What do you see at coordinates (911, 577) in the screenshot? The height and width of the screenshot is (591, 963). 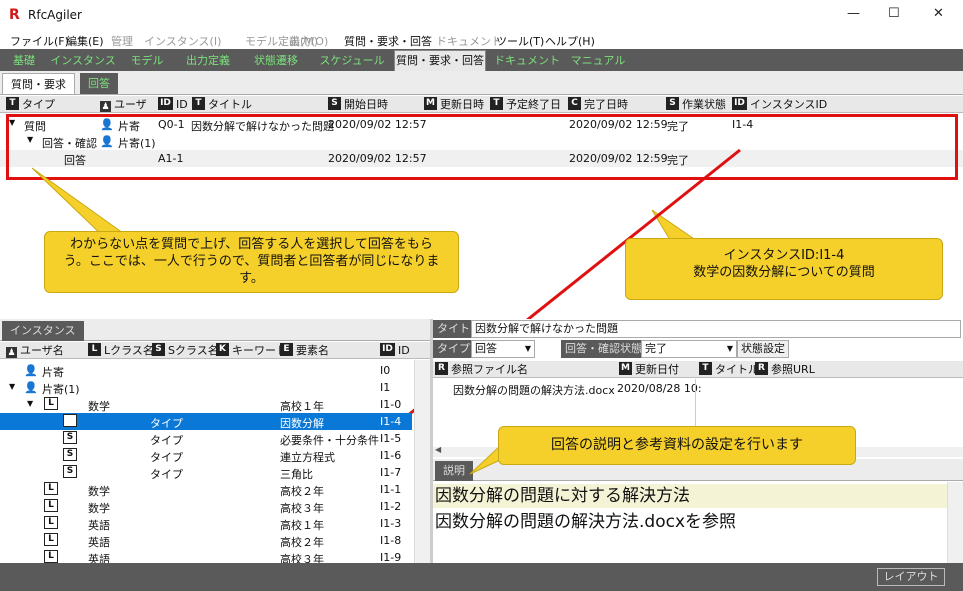 I see `layout-button: レイアウト` at bounding box center [911, 577].